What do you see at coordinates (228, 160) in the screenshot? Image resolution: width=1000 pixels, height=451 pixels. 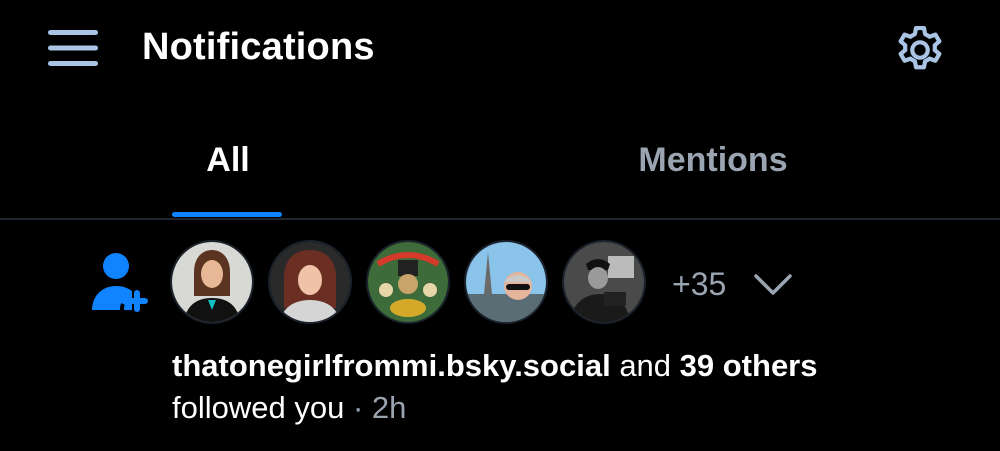 I see `tab-all: All` at bounding box center [228, 160].